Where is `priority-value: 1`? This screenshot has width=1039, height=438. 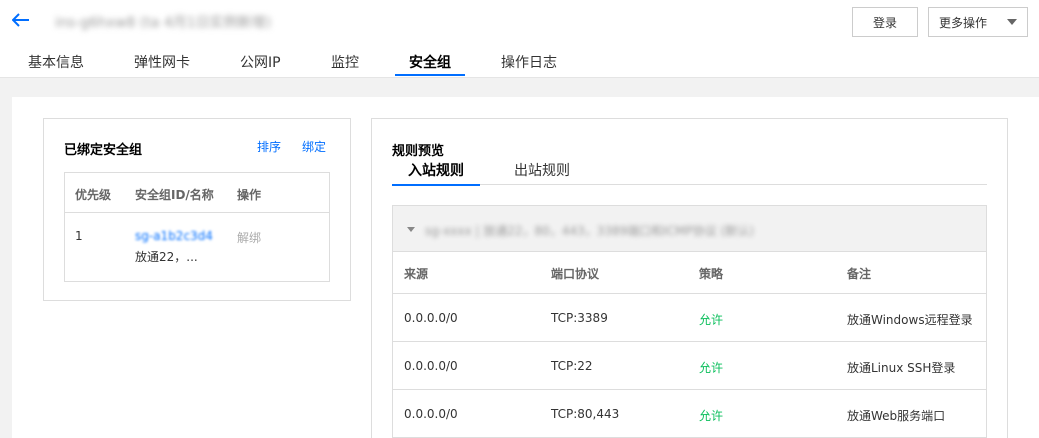
priority-value: 1 is located at coordinates (79, 236).